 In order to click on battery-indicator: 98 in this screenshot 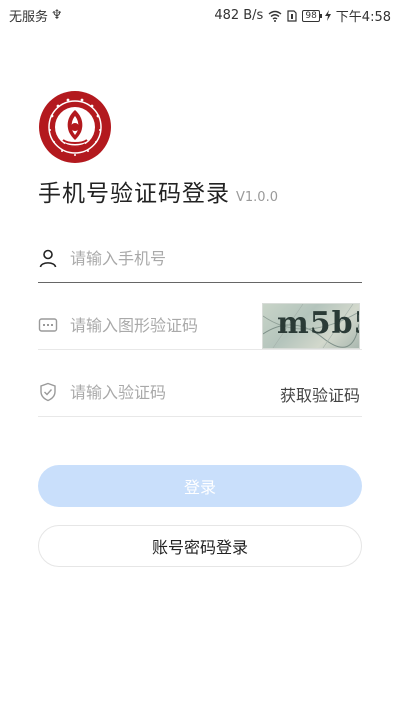, I will do `click(312, 15)`.